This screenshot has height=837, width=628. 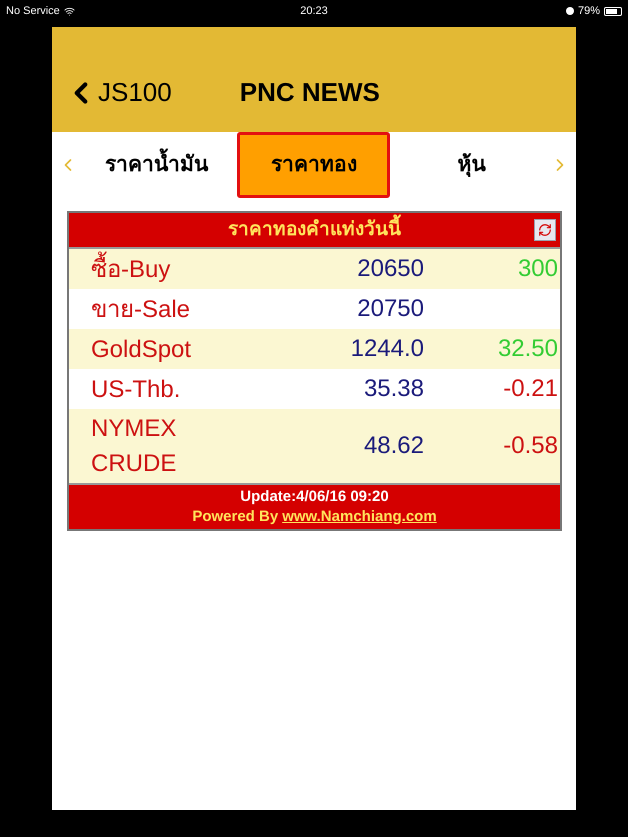 What do you see at coordinates (141, 349) in the screenshot?
I see `row-label: GoldSpot` at bounding box center [141, 349].